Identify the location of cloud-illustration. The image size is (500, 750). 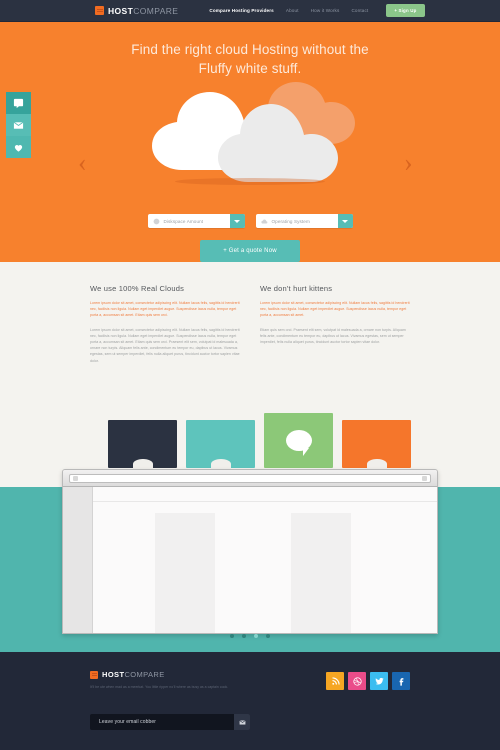
(250, 133).